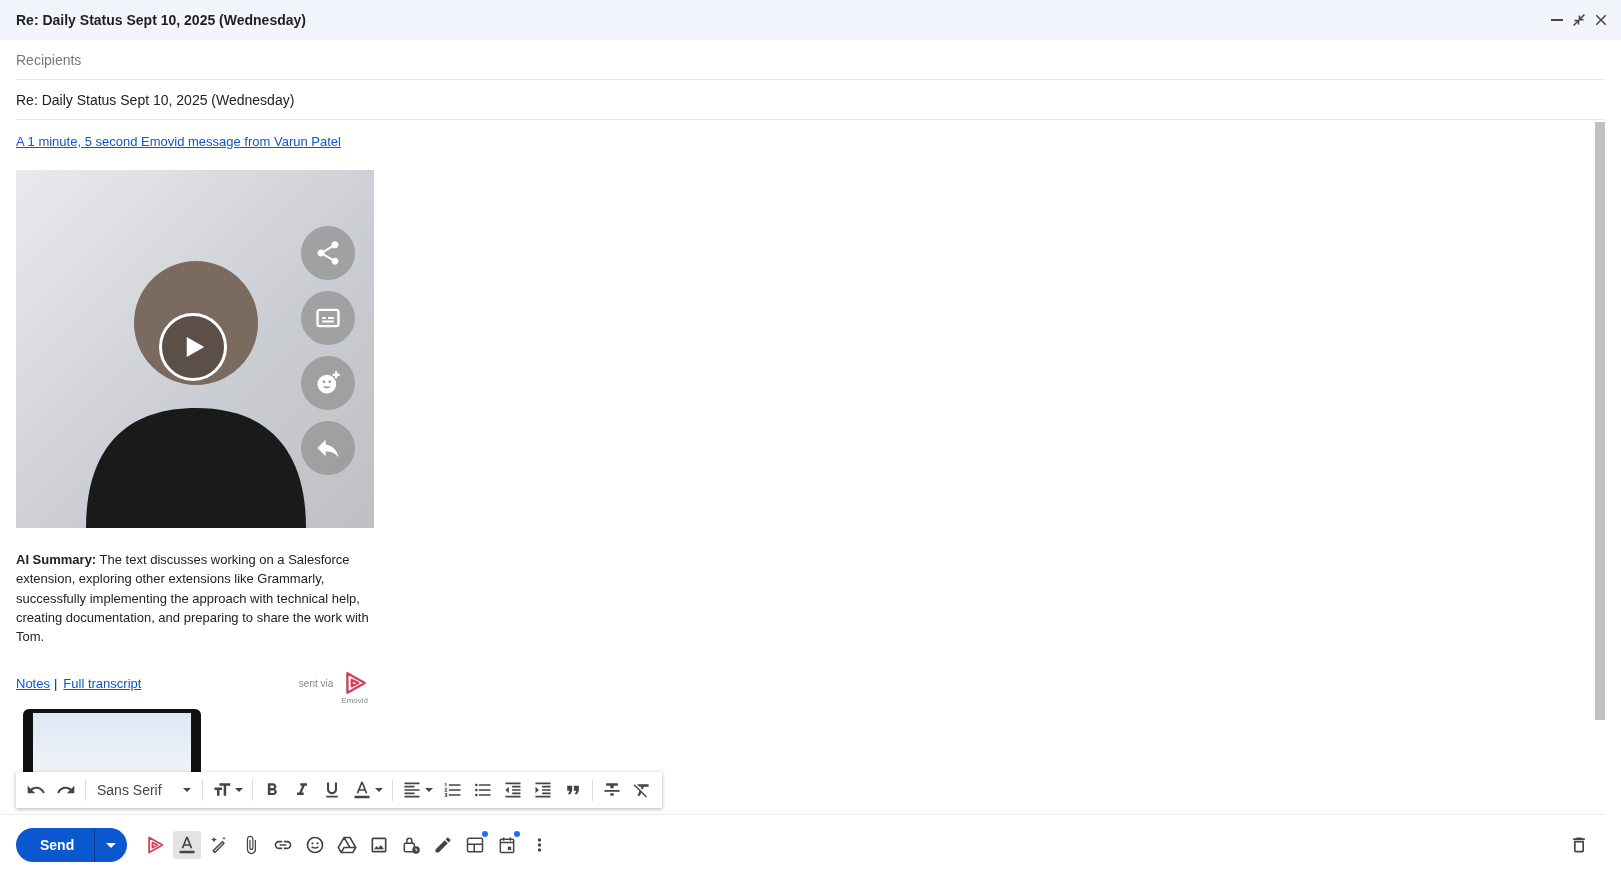  I want to click on smiley-icon, so click(315, 845).